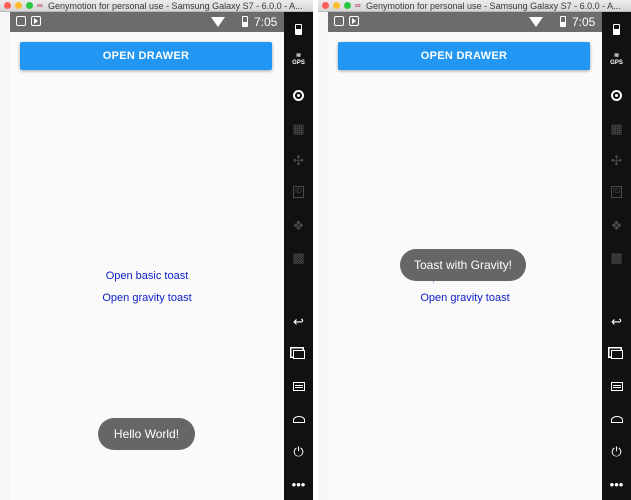 Image resolution: width=631 pixels, height=500 pixels. I want to click on open-basic-toast-link: Open basic toast, so click(147, 276).